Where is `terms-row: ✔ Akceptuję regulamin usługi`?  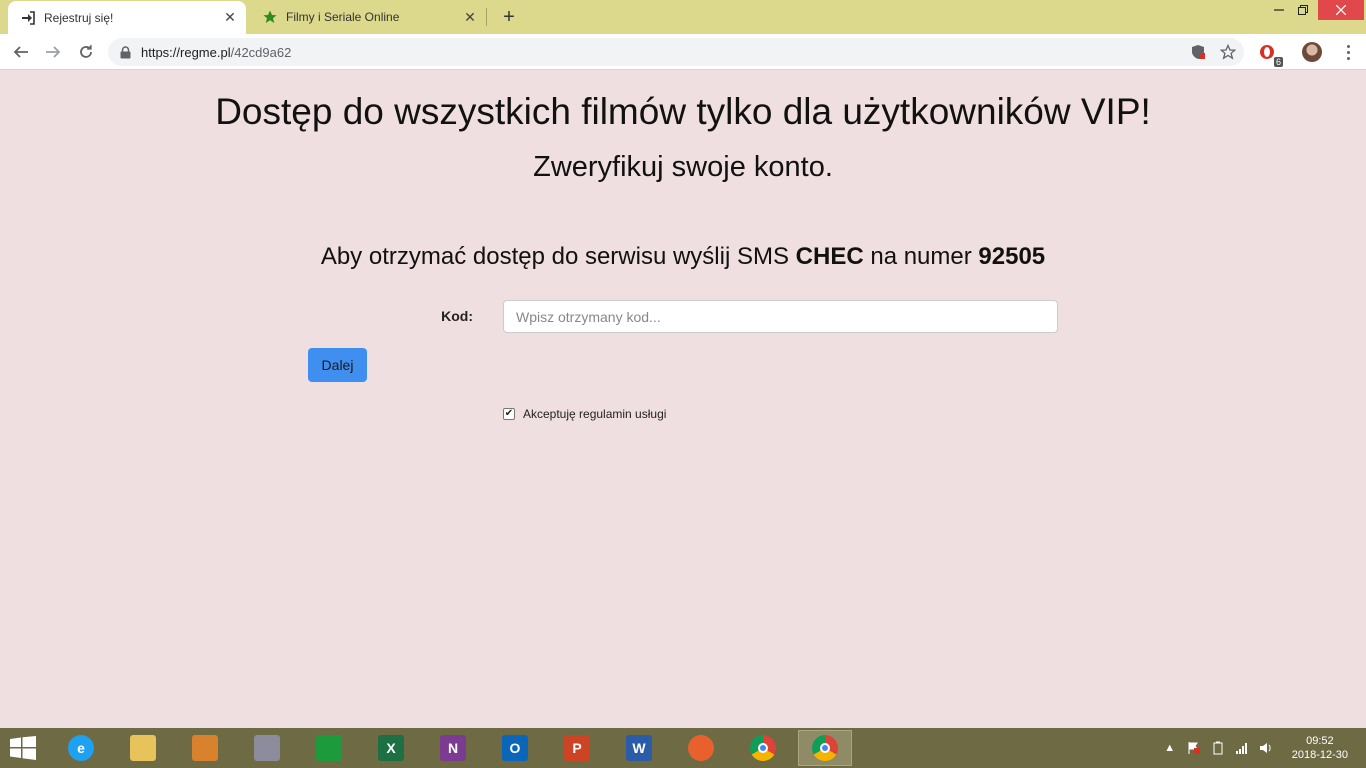 terms-row: ✔ Akceptuję regulamin usługi is located at coordinates (584, 414).